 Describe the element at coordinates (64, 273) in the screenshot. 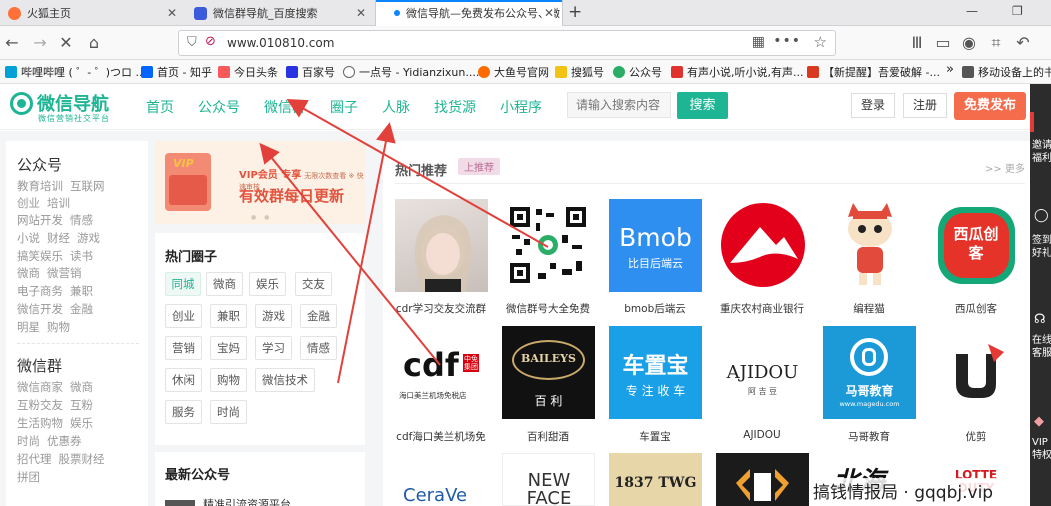

I see `category-link: 微营销` at that location.